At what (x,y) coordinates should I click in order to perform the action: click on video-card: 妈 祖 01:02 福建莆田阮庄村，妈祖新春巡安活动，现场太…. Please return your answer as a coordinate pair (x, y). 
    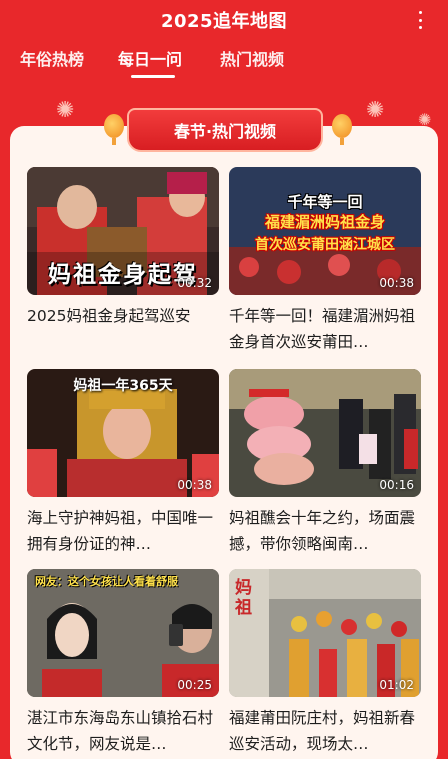
    Looking at the image, I should click on (325, 664).